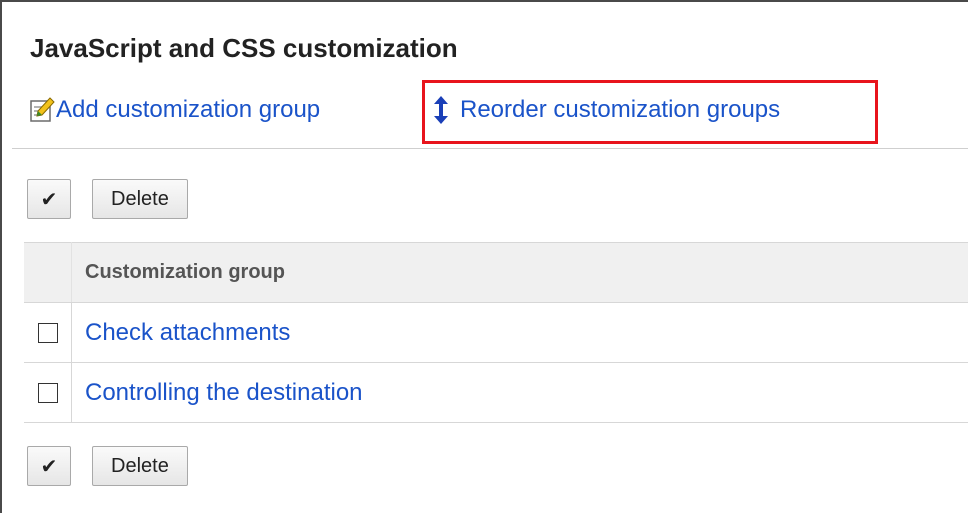  Describe the element at coordinates (244, 48) in the screenshot. I see `page-title: JavaScript and CSS customization` at that location.